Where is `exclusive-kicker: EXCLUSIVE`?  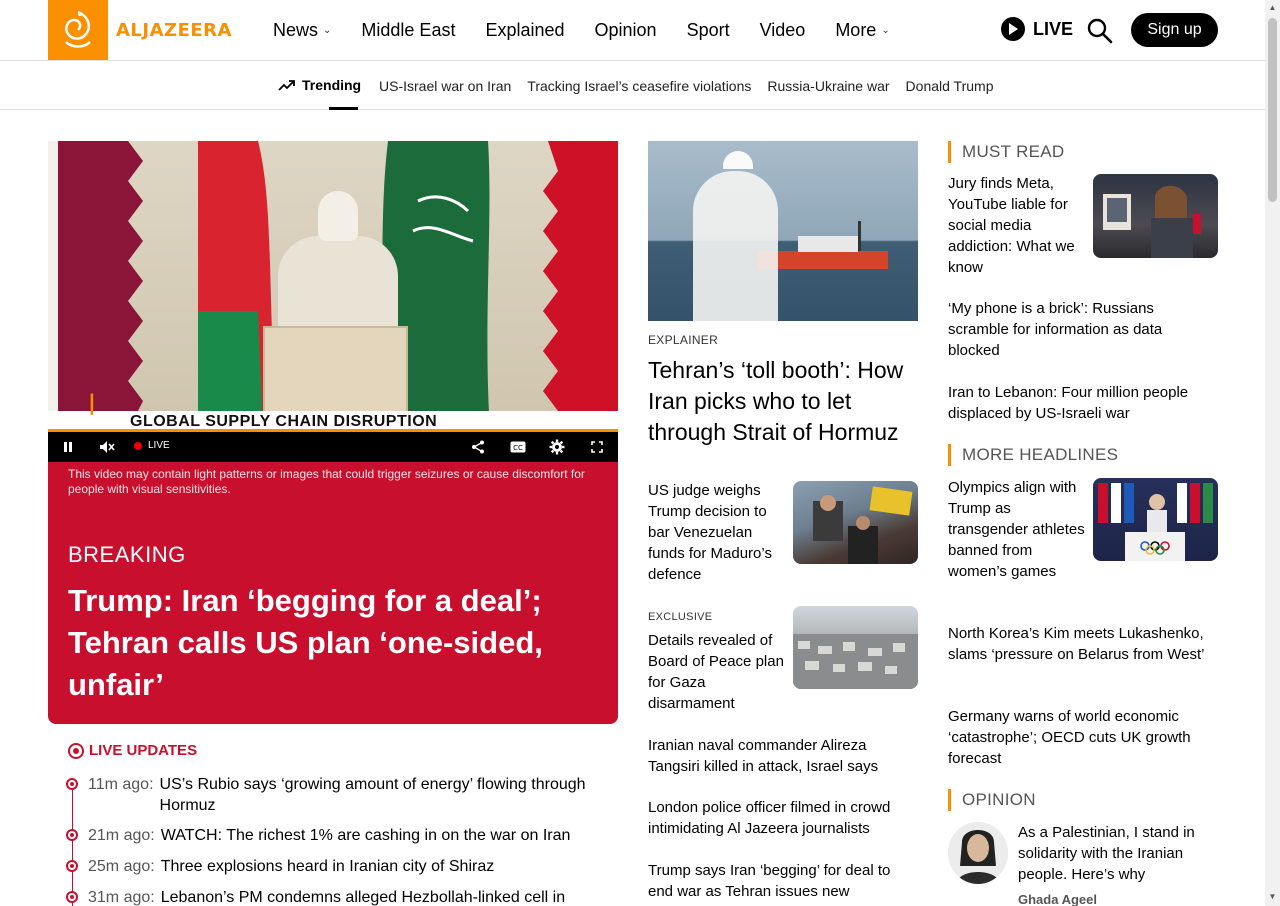
exclusive-kicker: EXCLUSIVE is located at coordinates (680, 617).